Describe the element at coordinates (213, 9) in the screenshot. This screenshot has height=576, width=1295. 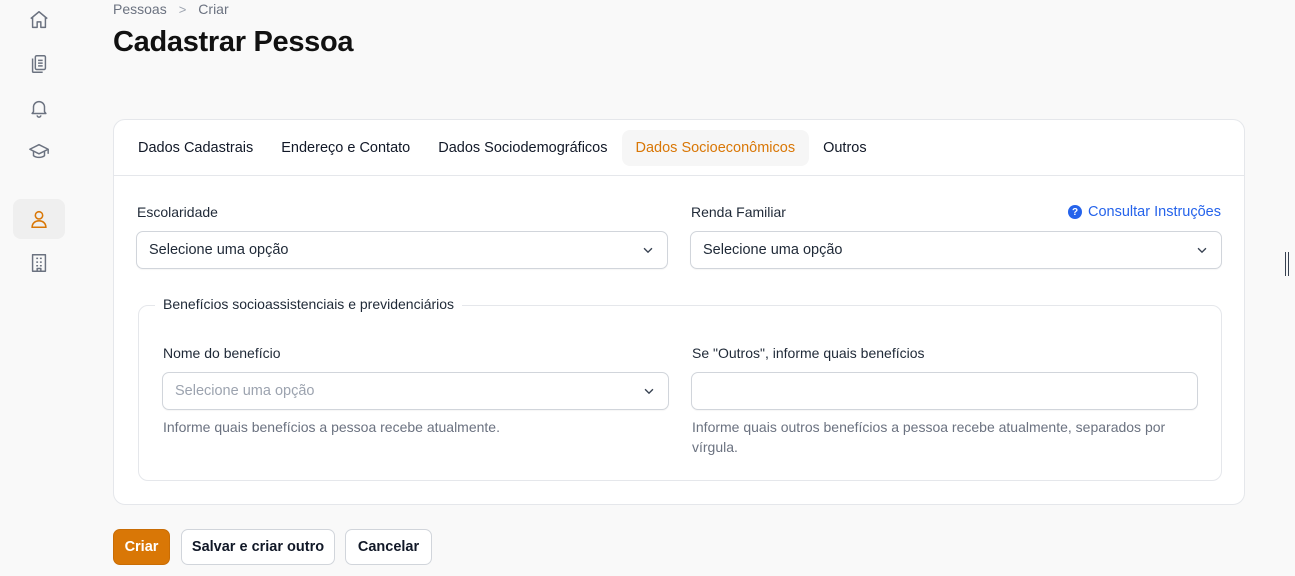
I see `breadcrumb-item-current: Criar` at that location.